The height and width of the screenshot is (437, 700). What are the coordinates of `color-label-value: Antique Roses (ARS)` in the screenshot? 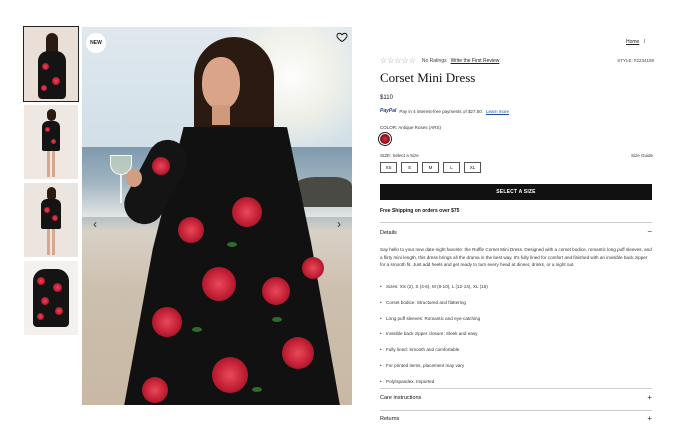 It's located at (420, 127).